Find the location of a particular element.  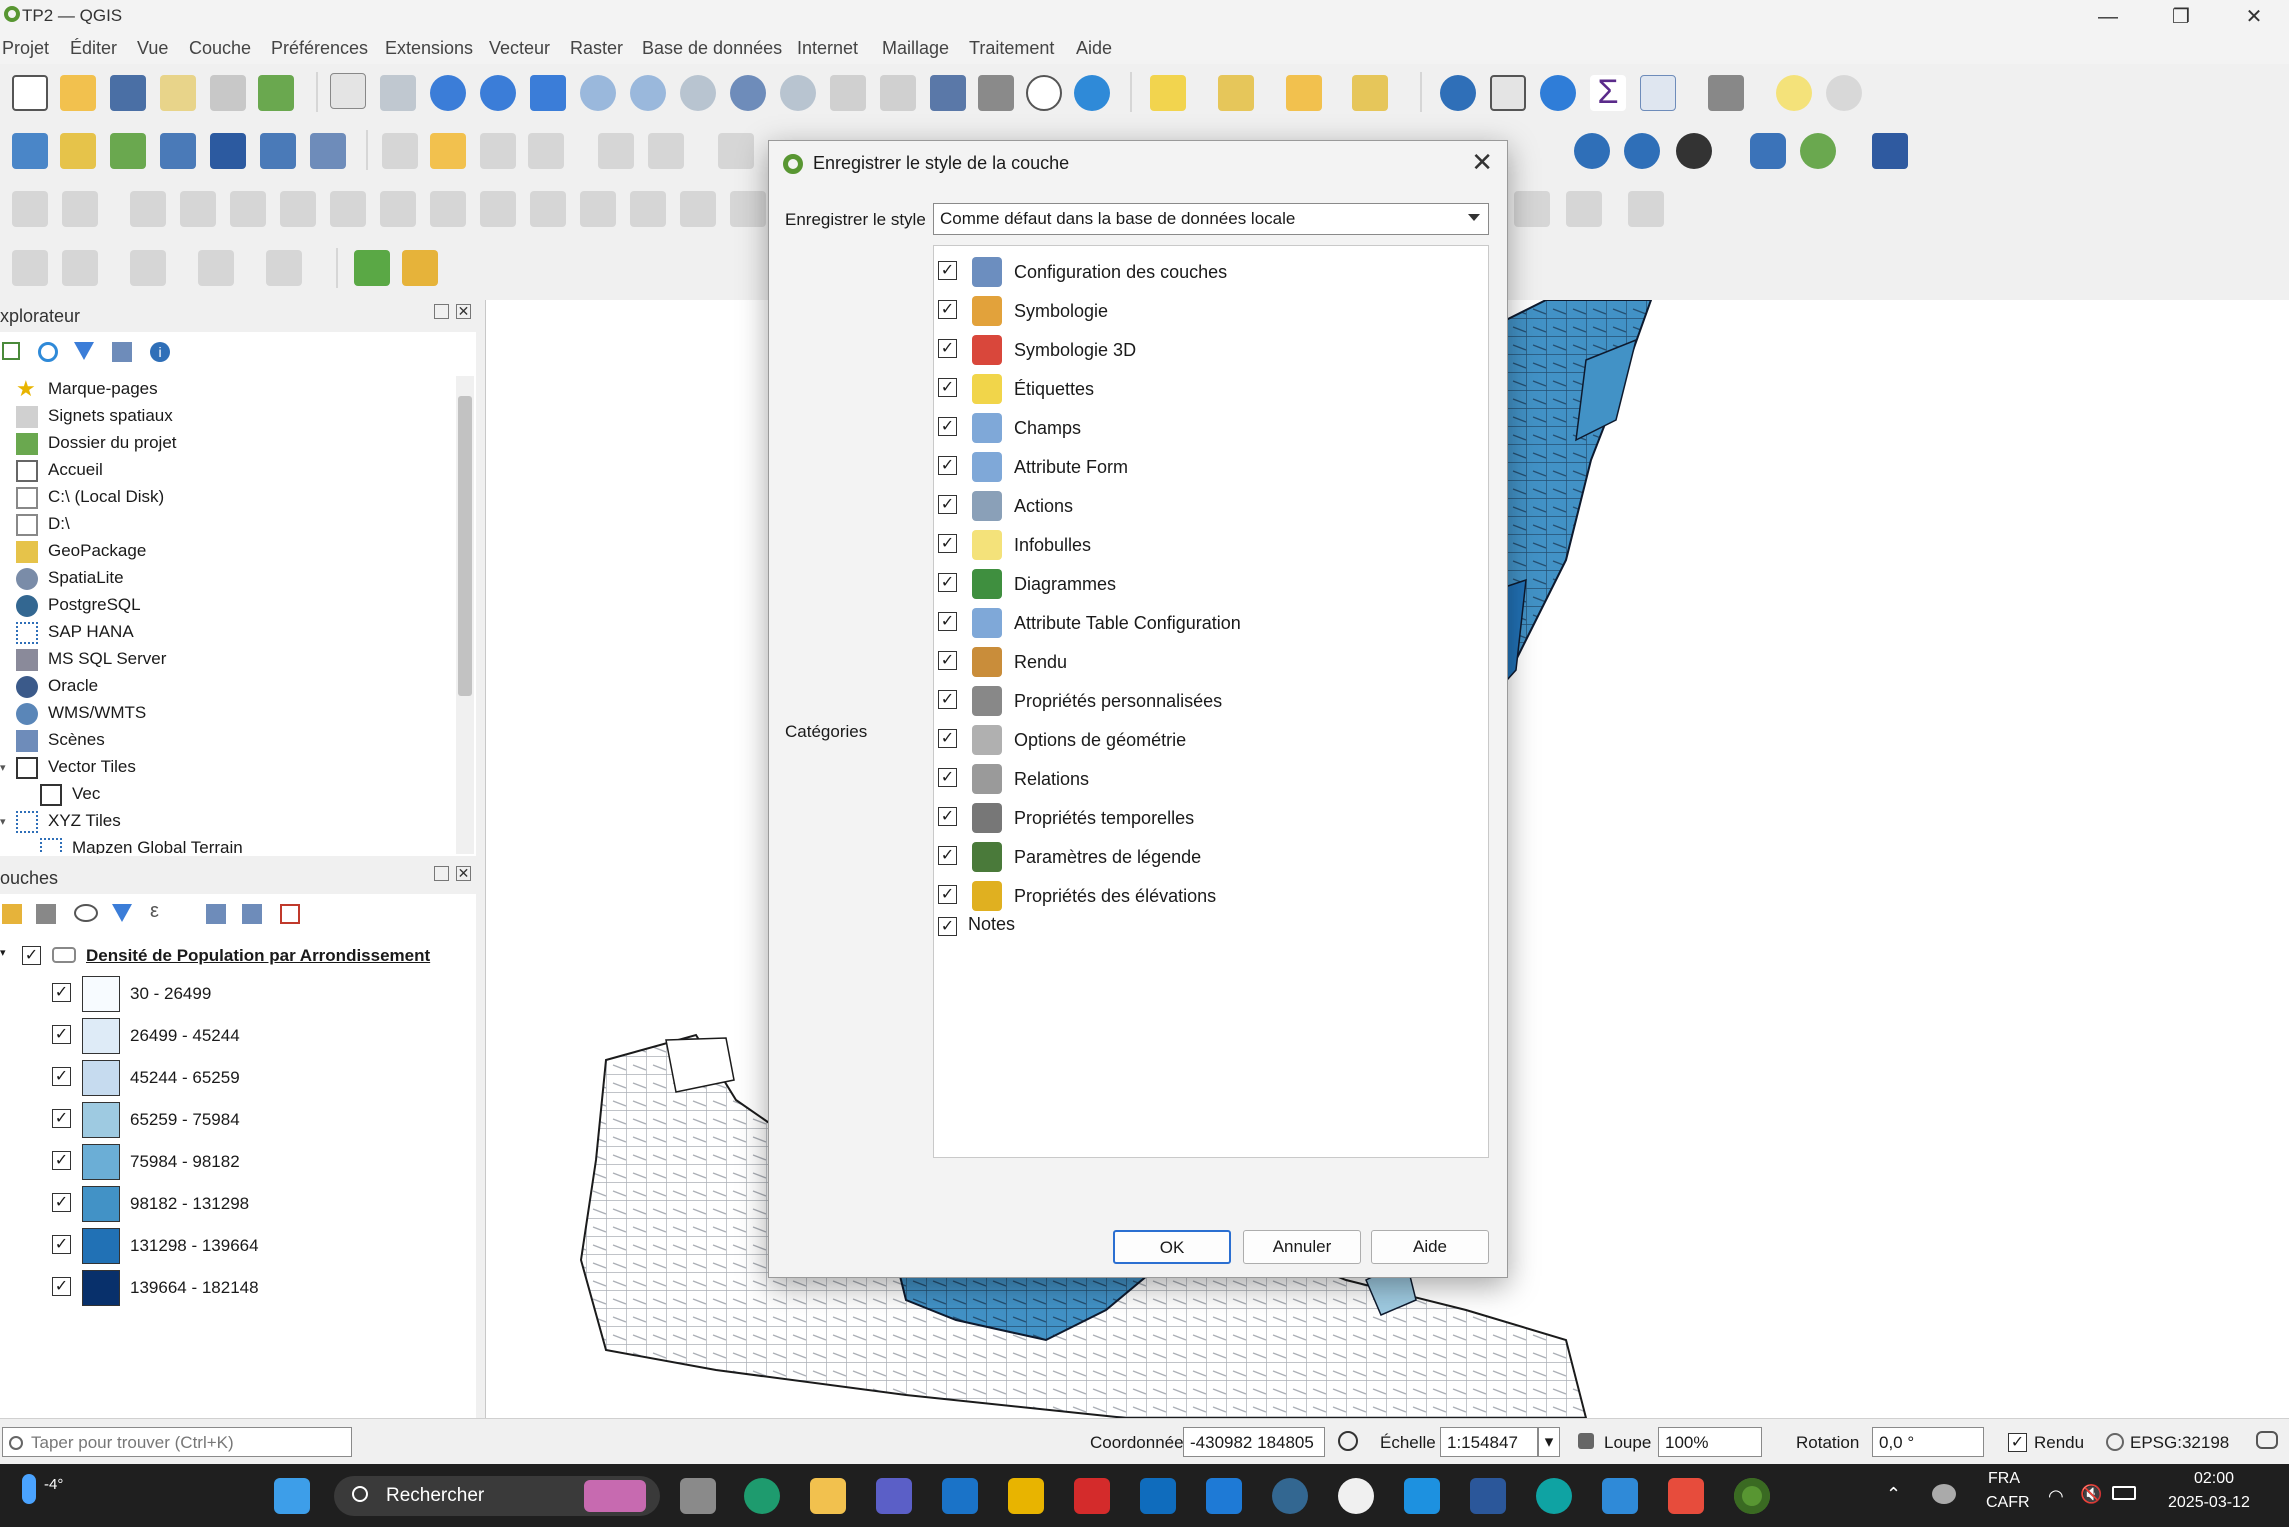

crs-button: EPSG:32198 is located at coordinates (2179, 1443).